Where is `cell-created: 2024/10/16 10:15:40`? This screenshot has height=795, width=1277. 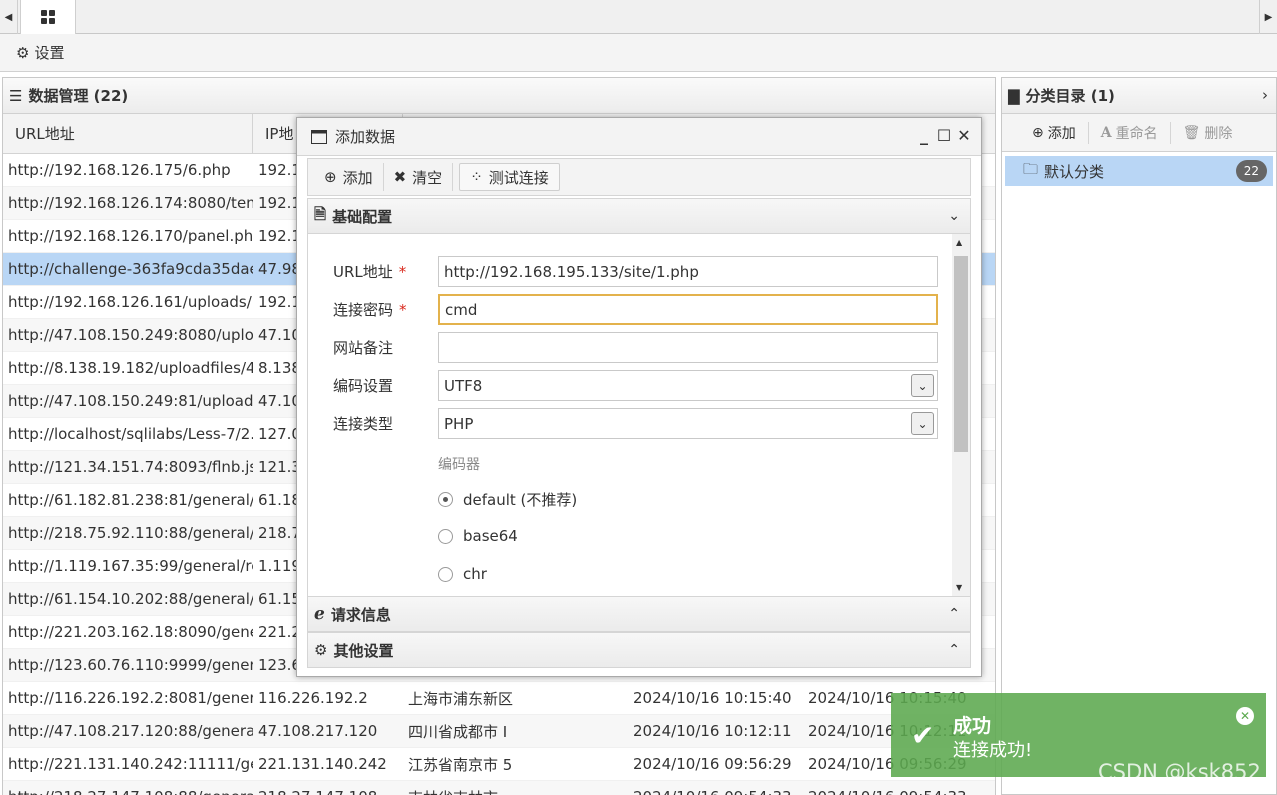 cell-created: 2024/10/16 10:15:40 is located at coordinates (712, 698).